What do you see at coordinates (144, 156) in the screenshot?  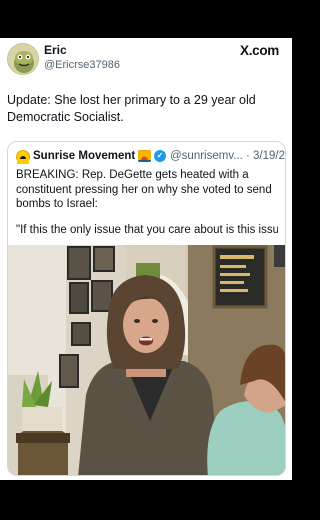 I see `sunrise-flag-icon` at bounding box center [144, 156].